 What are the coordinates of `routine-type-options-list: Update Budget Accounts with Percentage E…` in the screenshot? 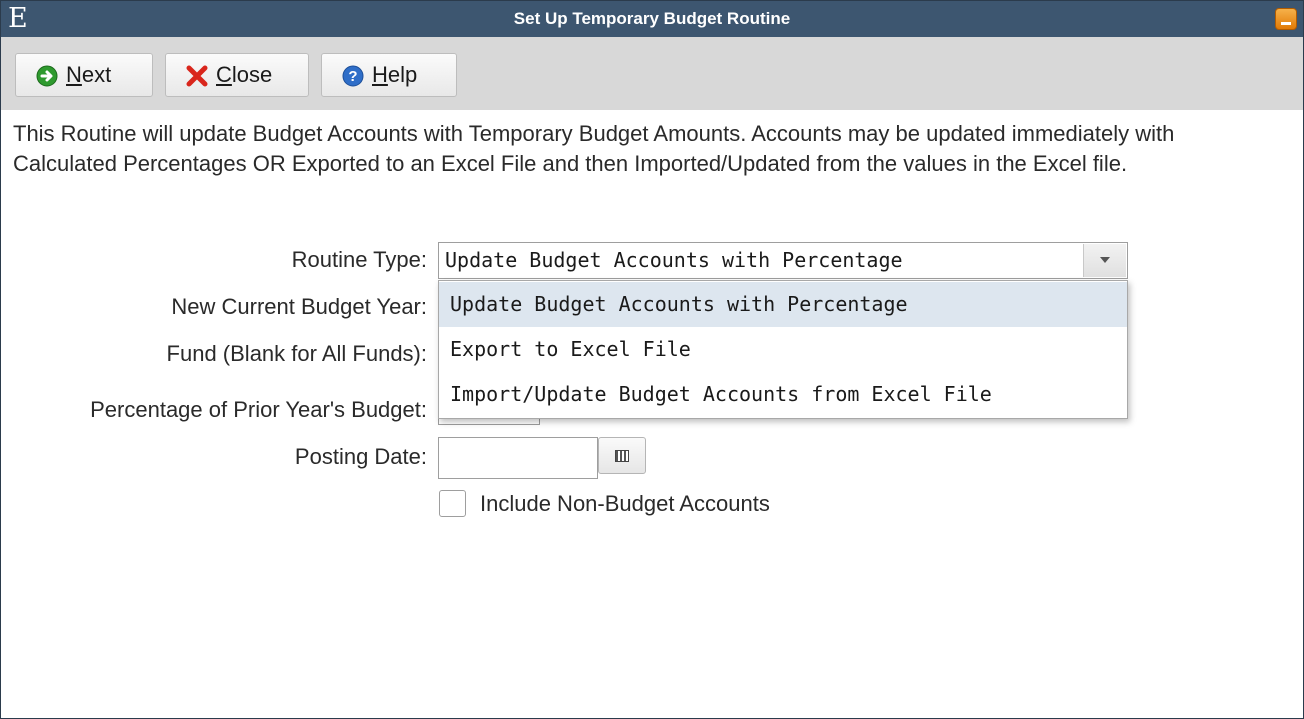 It's located at (783, 349).